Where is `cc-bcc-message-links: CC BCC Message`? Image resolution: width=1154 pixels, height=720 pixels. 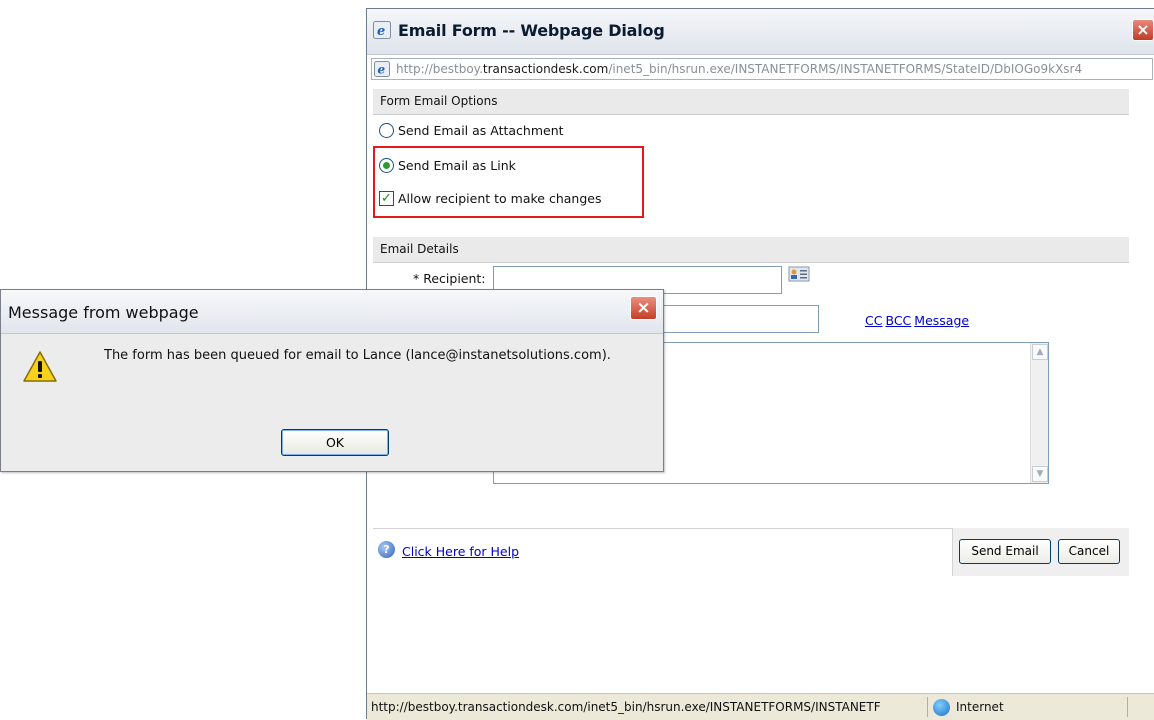 cc-bcc-message-links: CC BCC Message is located at coordinates (918, 320).